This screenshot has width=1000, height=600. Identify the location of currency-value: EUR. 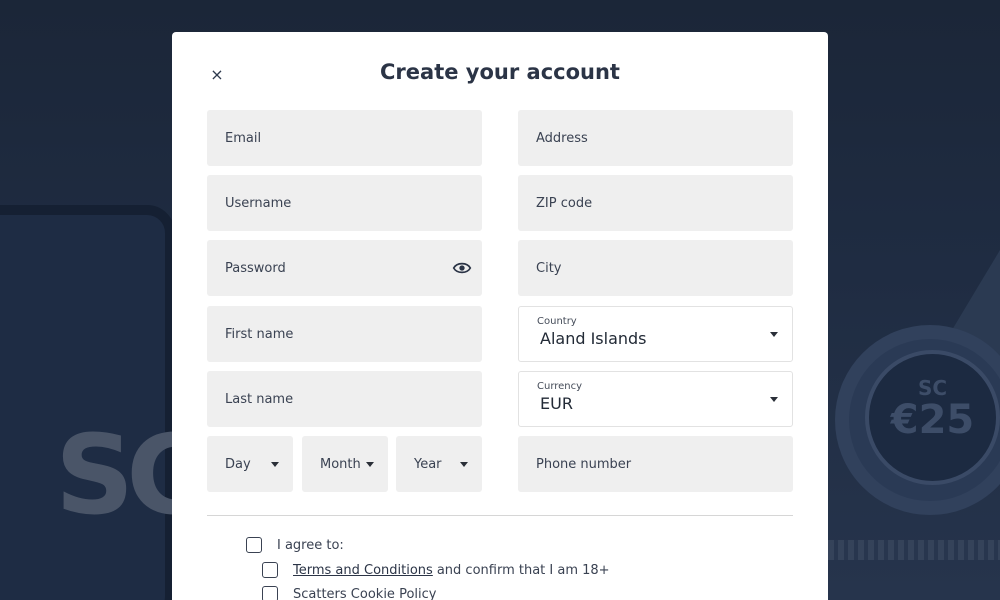
(556, 403).